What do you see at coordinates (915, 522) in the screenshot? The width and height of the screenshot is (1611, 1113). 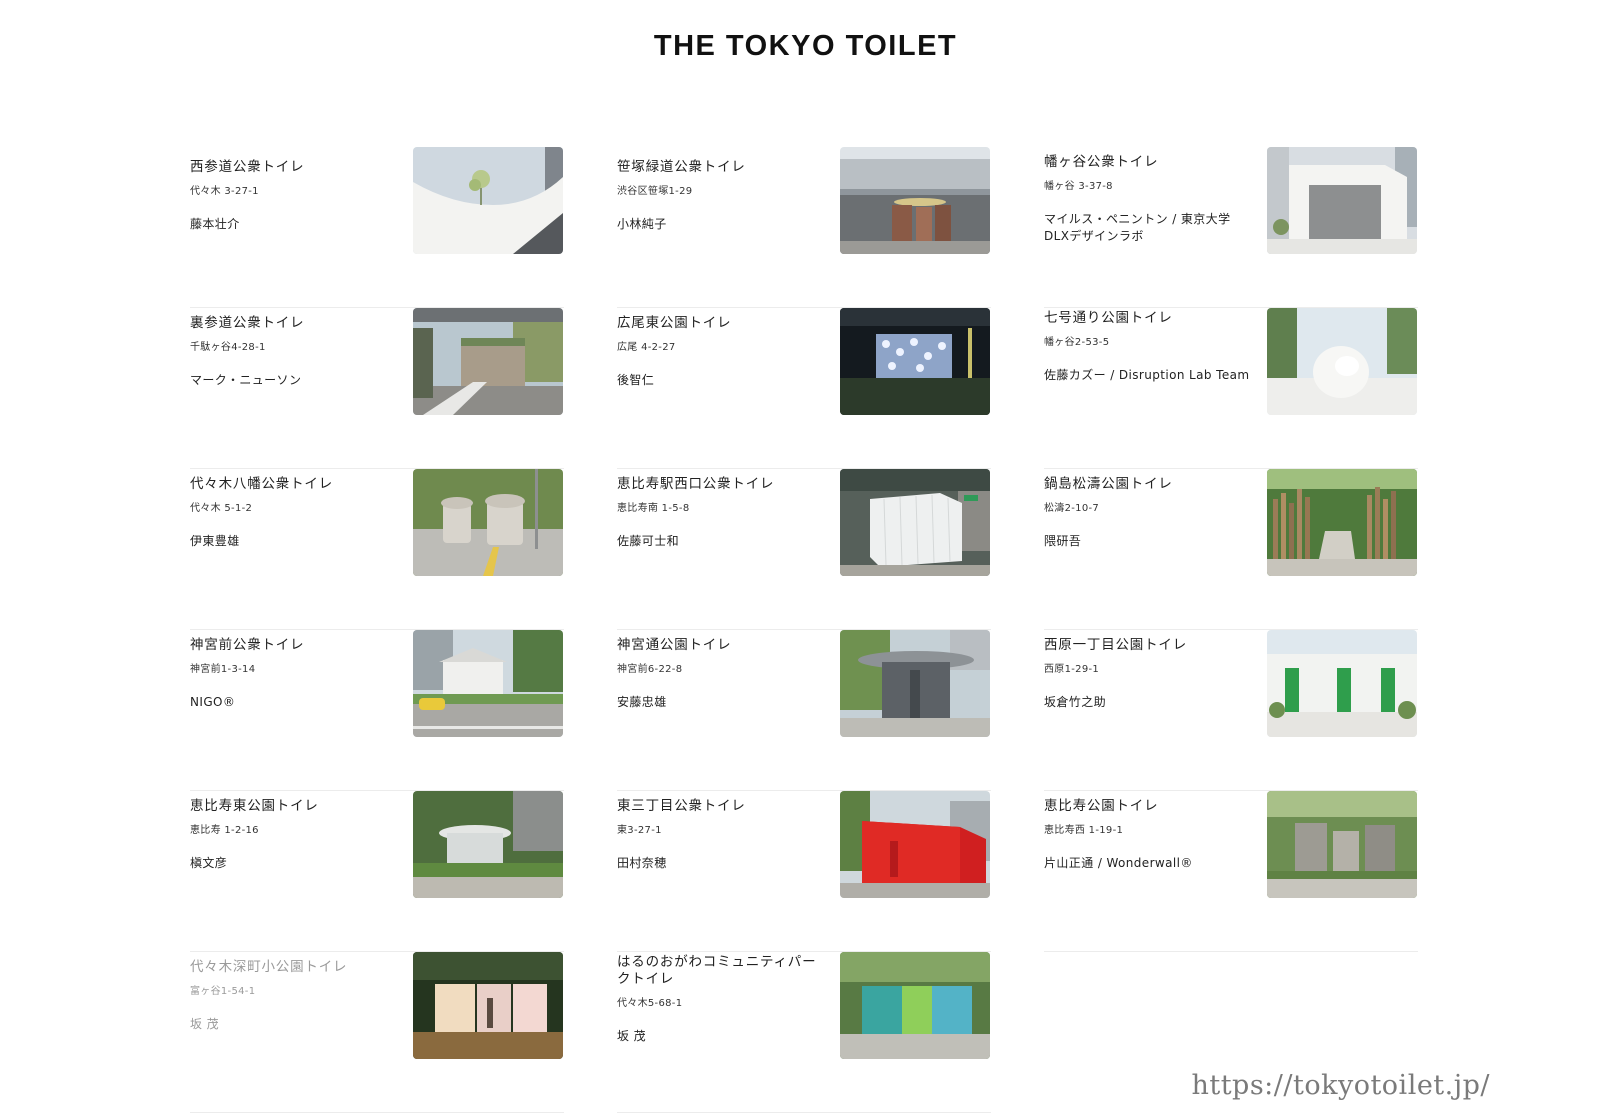 I see `white-louver-cube-photo` at bounding box center [915, 522].